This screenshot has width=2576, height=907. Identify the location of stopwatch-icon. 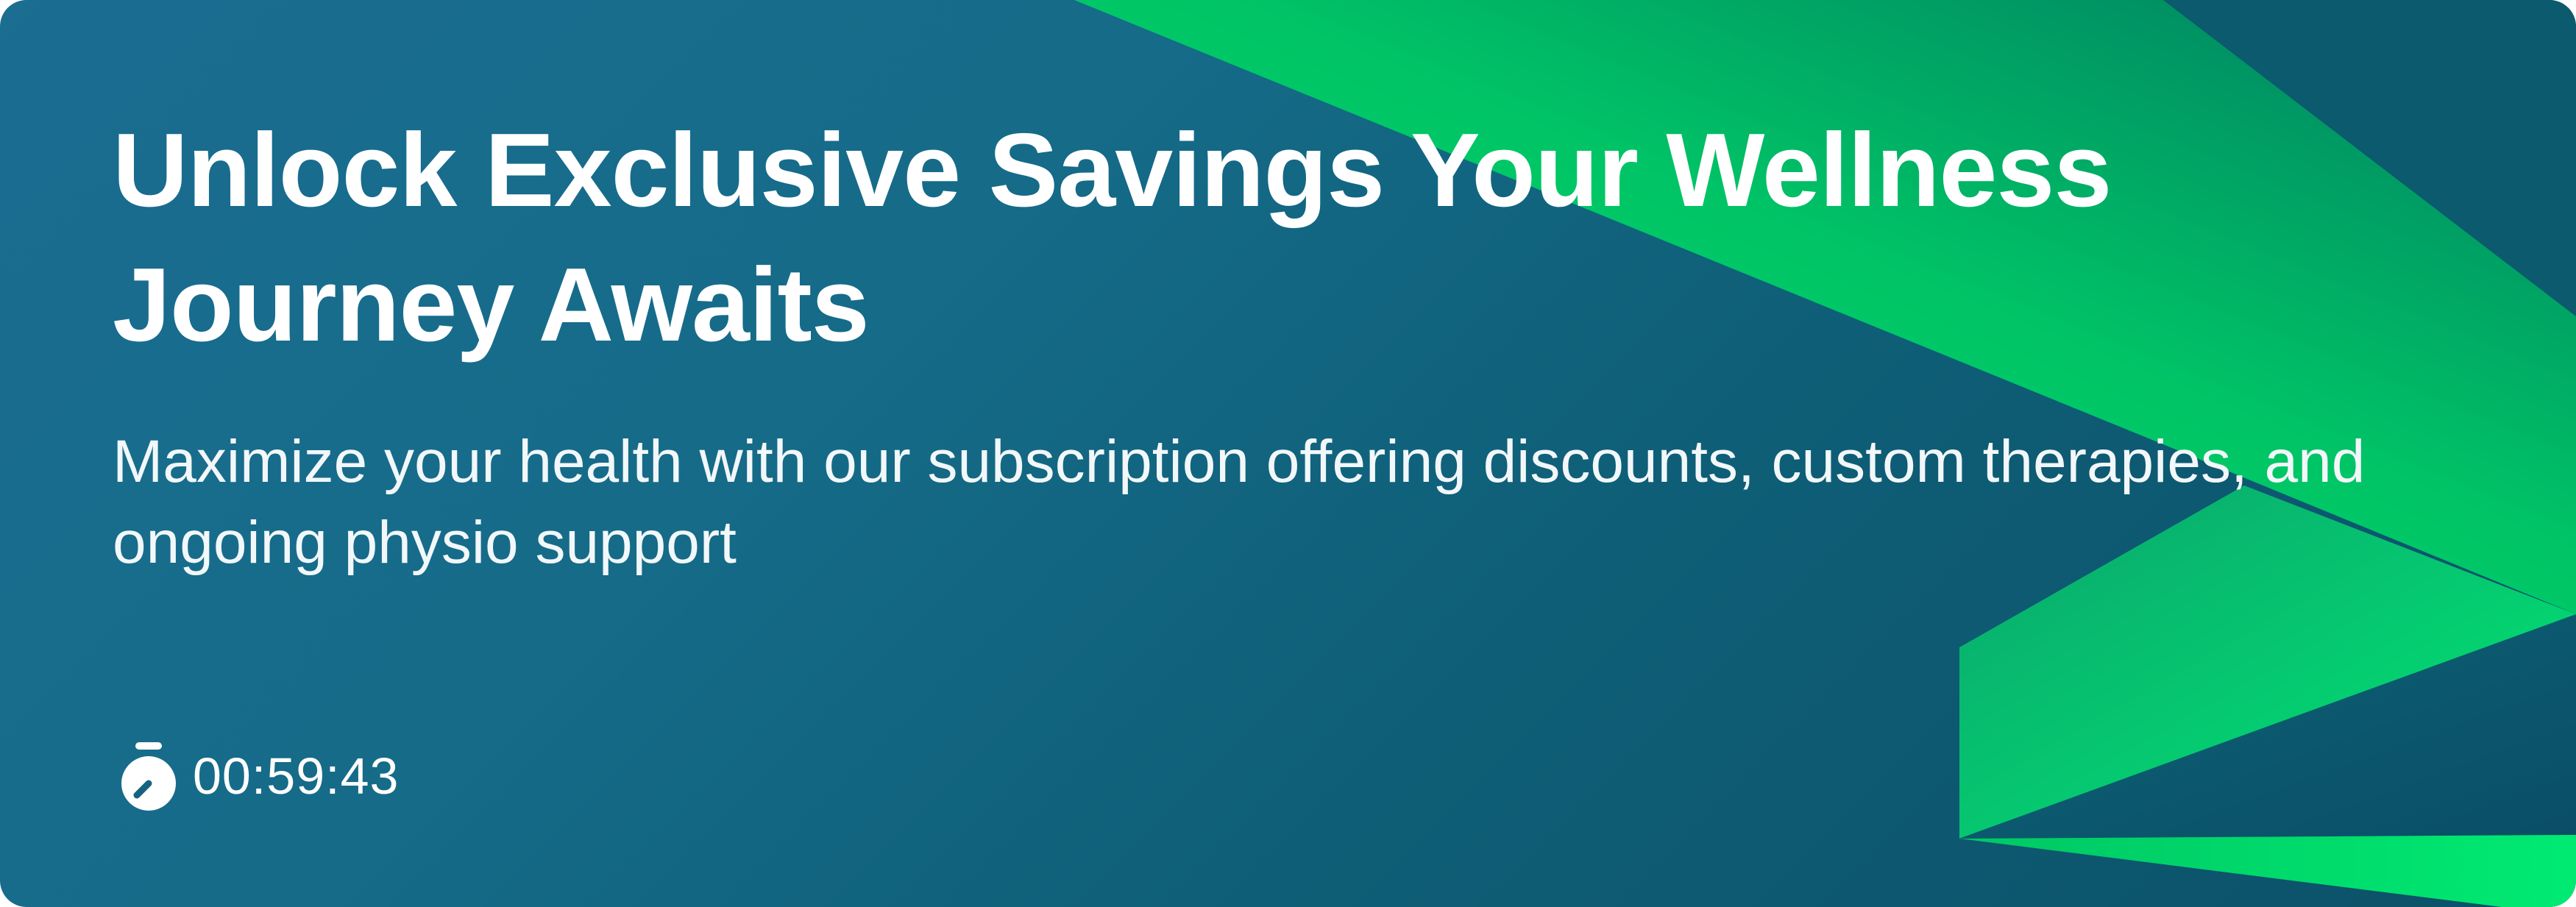
(148, 776).